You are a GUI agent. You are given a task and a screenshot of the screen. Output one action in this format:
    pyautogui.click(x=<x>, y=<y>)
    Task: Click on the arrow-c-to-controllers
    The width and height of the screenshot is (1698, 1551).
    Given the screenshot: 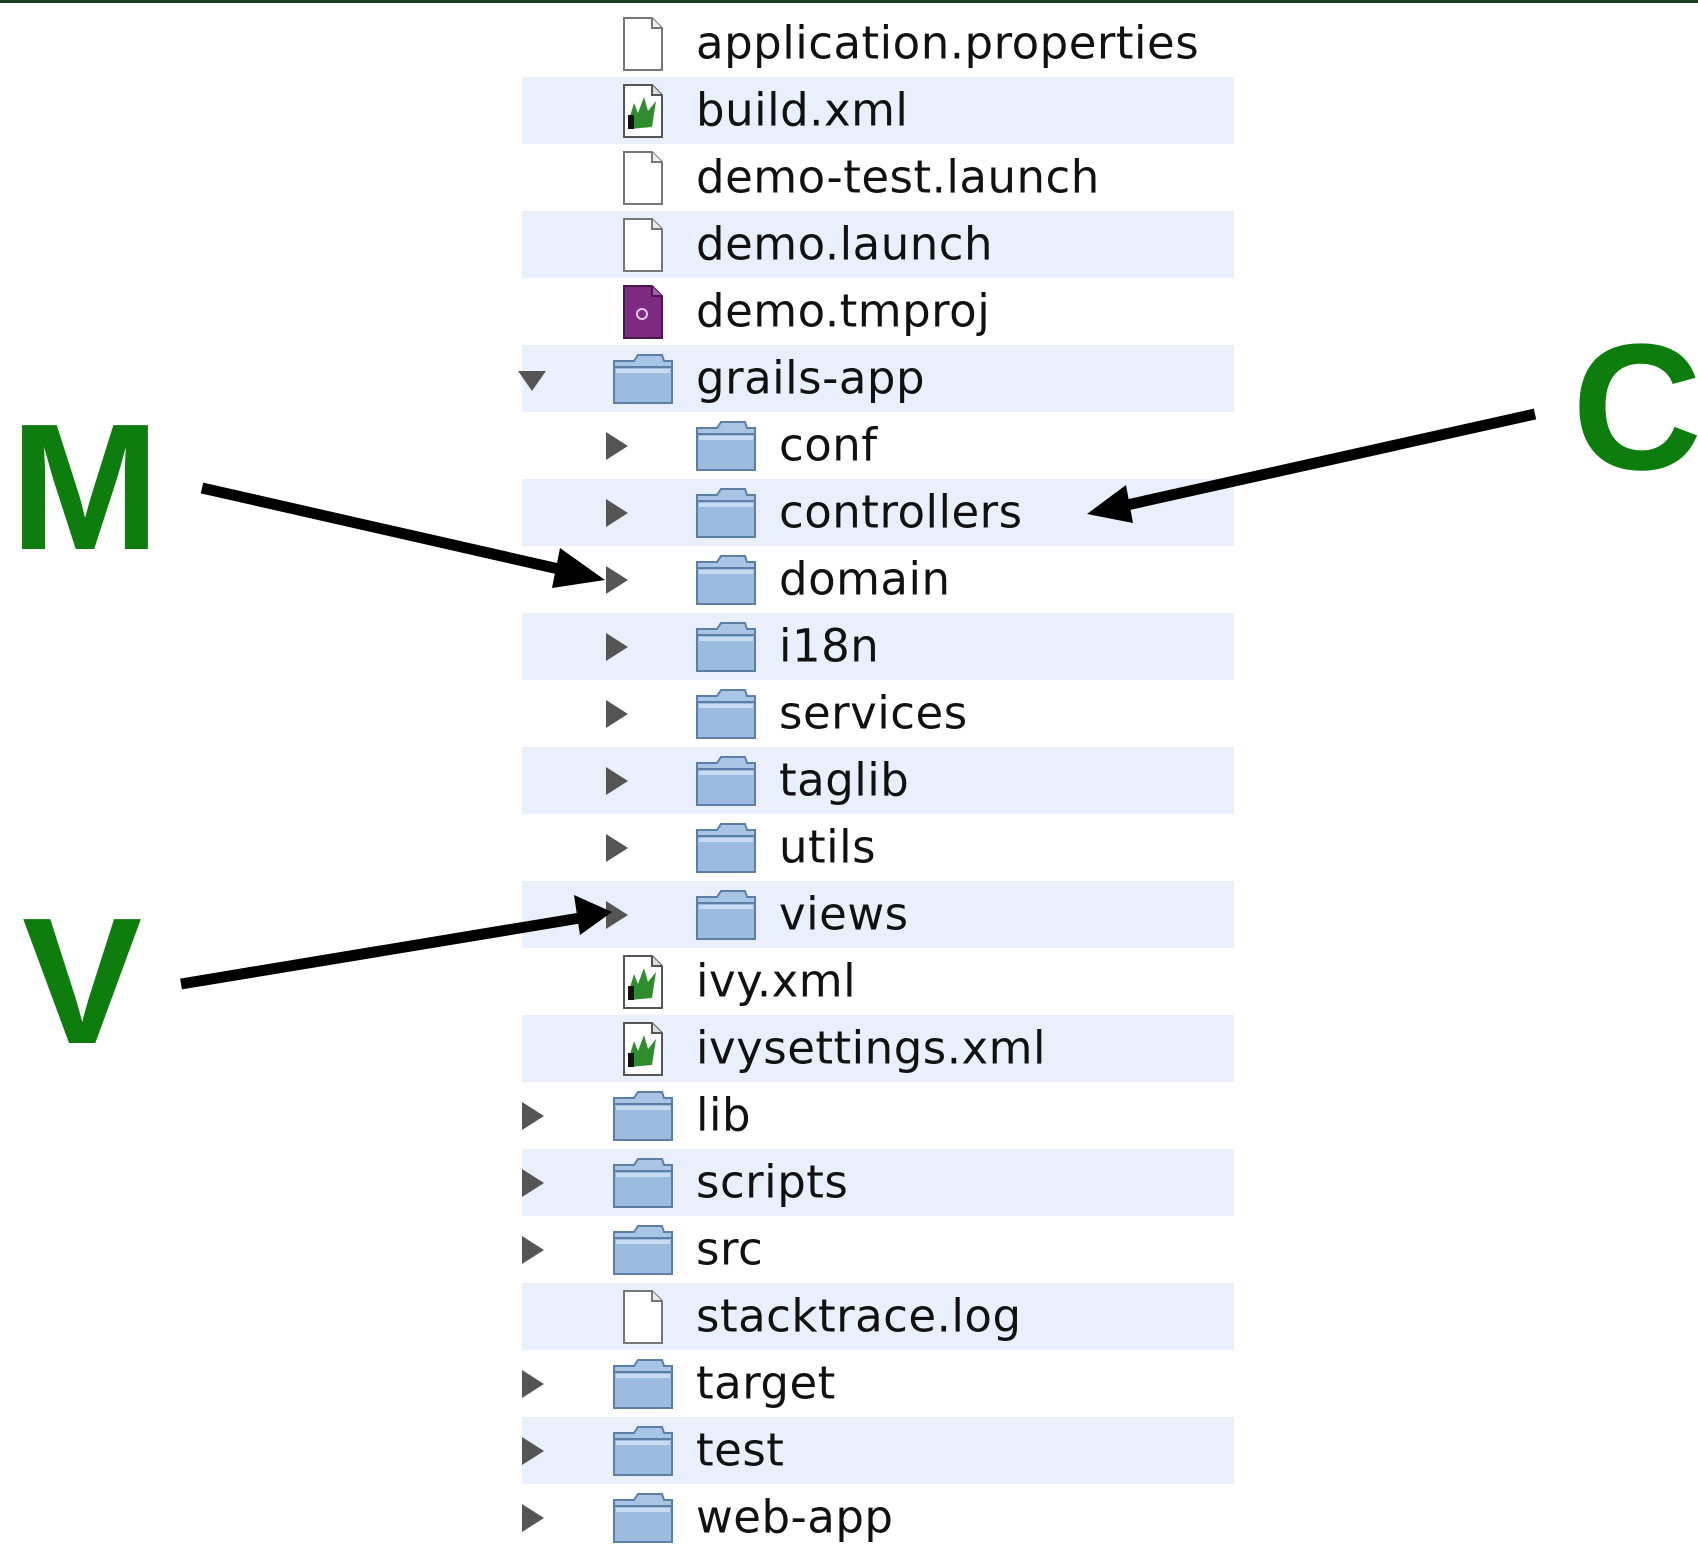 What is the action you would take?
    pyautogui.click(x=1312, y=465)
    